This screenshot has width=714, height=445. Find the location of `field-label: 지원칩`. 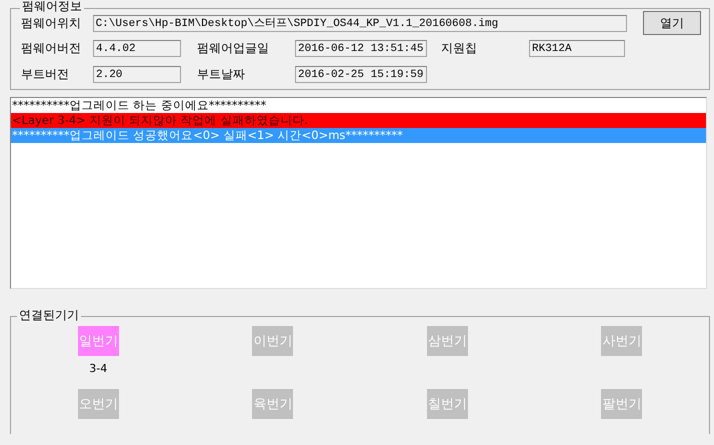

field-label: 지원칩 is located at coordinates (459, 48).